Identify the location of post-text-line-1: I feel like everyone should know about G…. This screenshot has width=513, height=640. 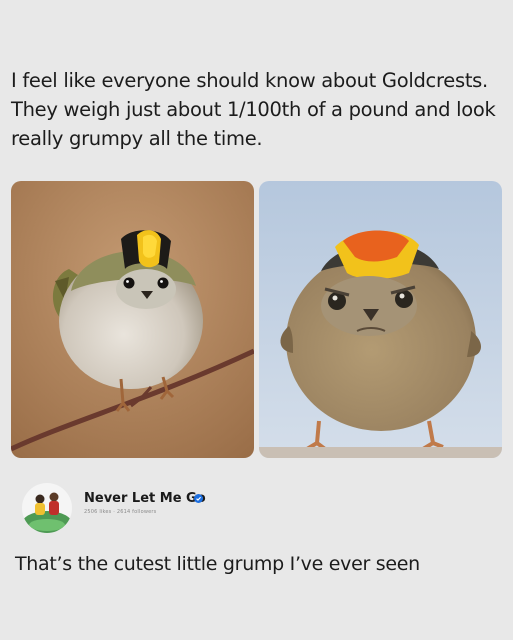
(249, 80).